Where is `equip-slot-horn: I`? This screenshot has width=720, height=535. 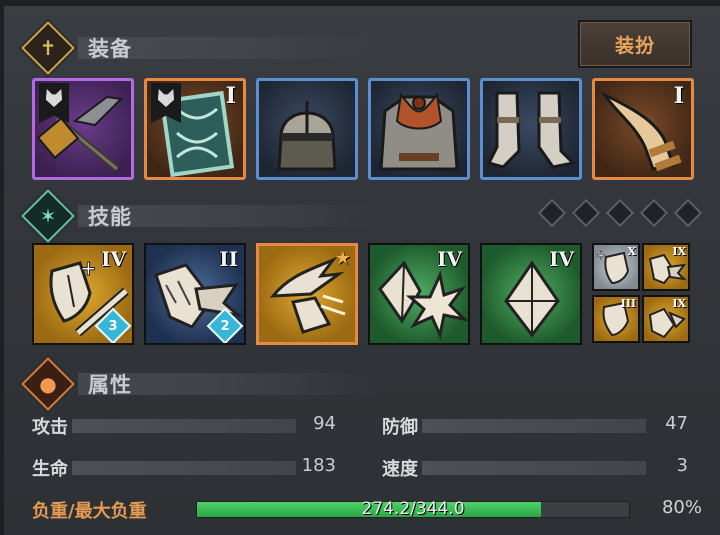
equip-slot-horn: I is located at coordinates (643, 129).